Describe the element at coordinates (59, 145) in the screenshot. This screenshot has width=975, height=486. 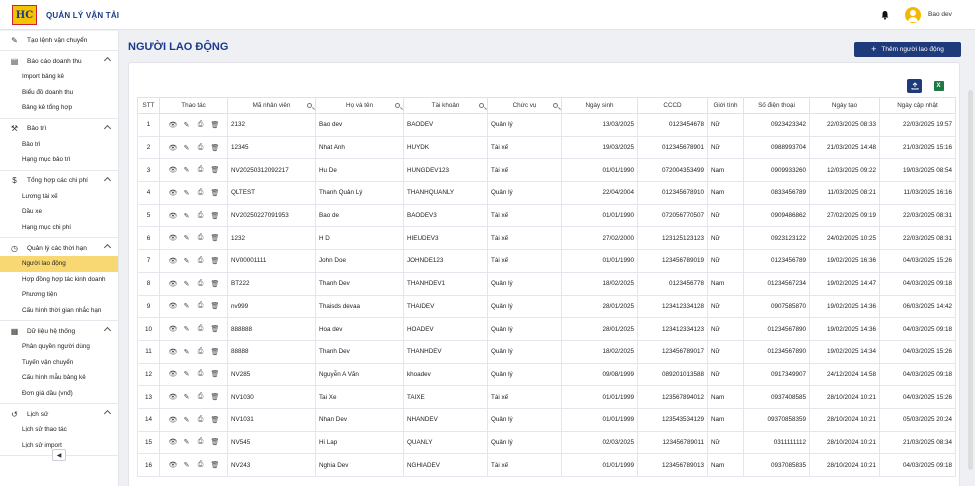
I see `sidebar-item-bao-tri: Bảo trì` at that location.